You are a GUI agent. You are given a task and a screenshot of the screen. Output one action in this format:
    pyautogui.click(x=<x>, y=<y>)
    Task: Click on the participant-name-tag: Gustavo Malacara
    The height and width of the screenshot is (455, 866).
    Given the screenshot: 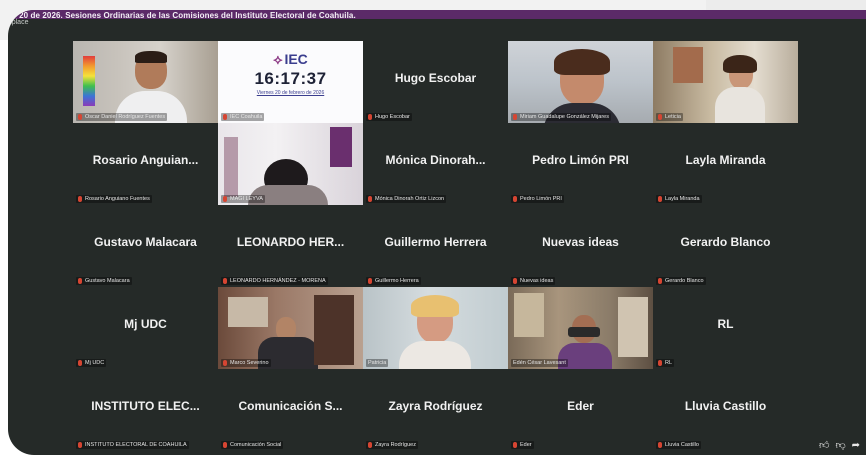 What is the action you would take?
    pyautogui.click(x=104, y=281)
    